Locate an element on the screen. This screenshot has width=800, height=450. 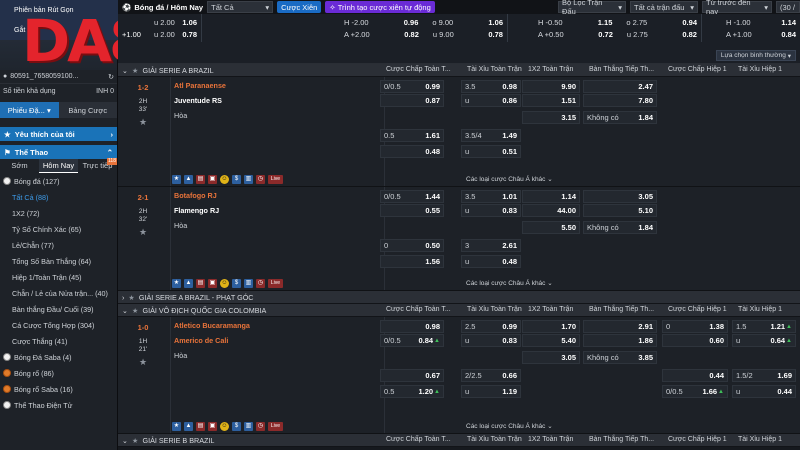
h1-hdp-odds: 0/0.5 1.66 ▲ is located at coordinates (695, 391).